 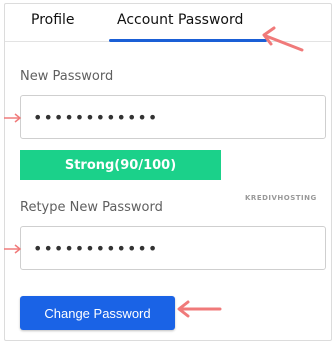 I want to click on retype-password-field: ••••••••••••, so click(x=173, y=248).